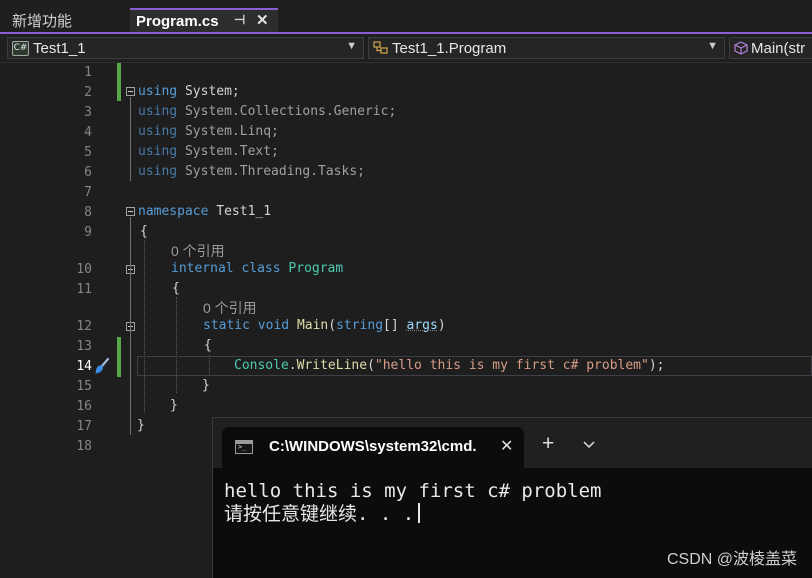  What do you see at coordinates (66, 290) in the screenshot?
I see `line-number: 11` at bounding box center [66, 290].